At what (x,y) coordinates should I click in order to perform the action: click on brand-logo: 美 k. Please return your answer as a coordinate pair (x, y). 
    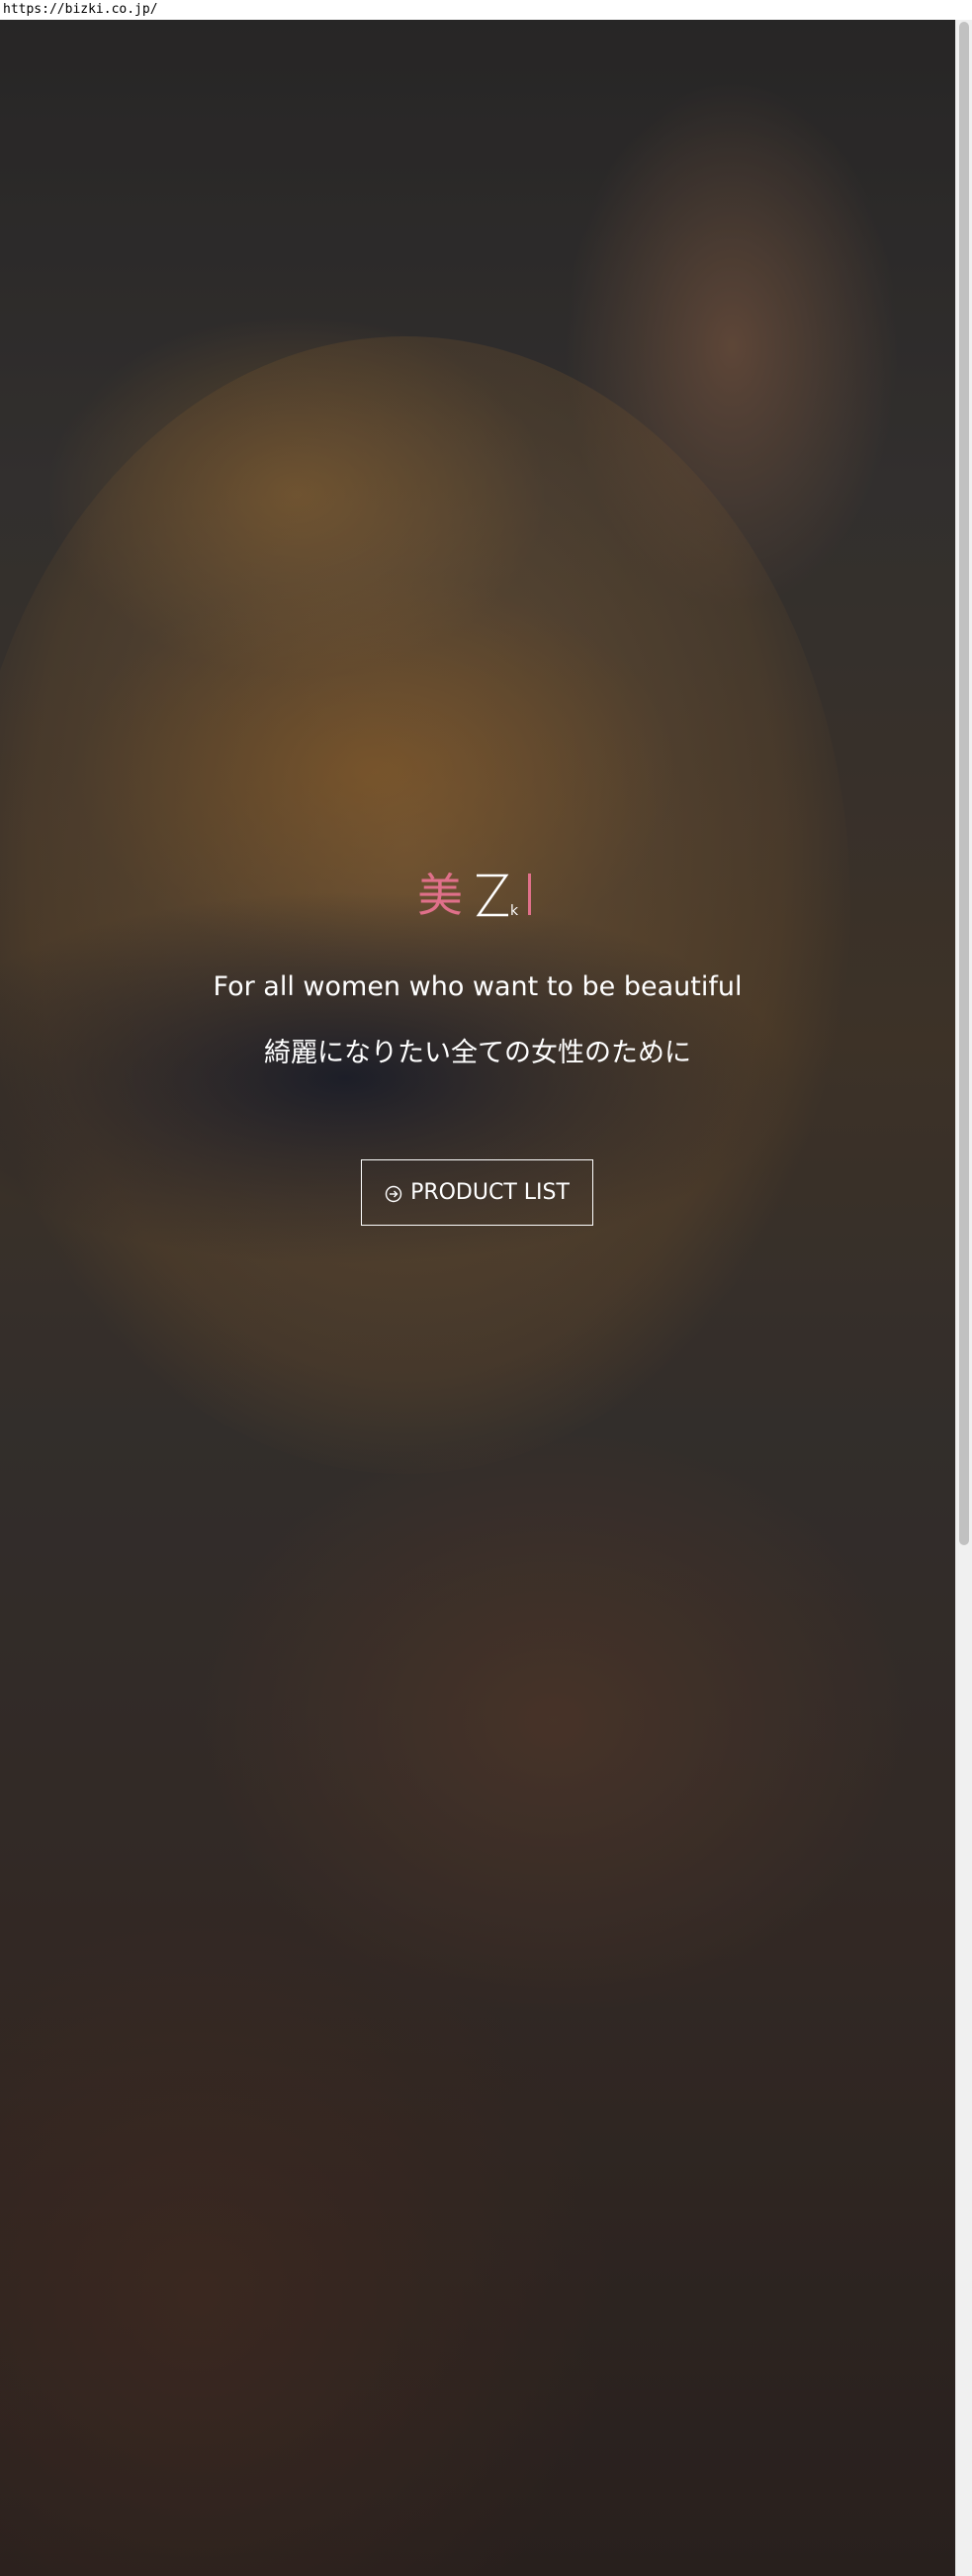
    Looking at the image, I should click on (479, 896).